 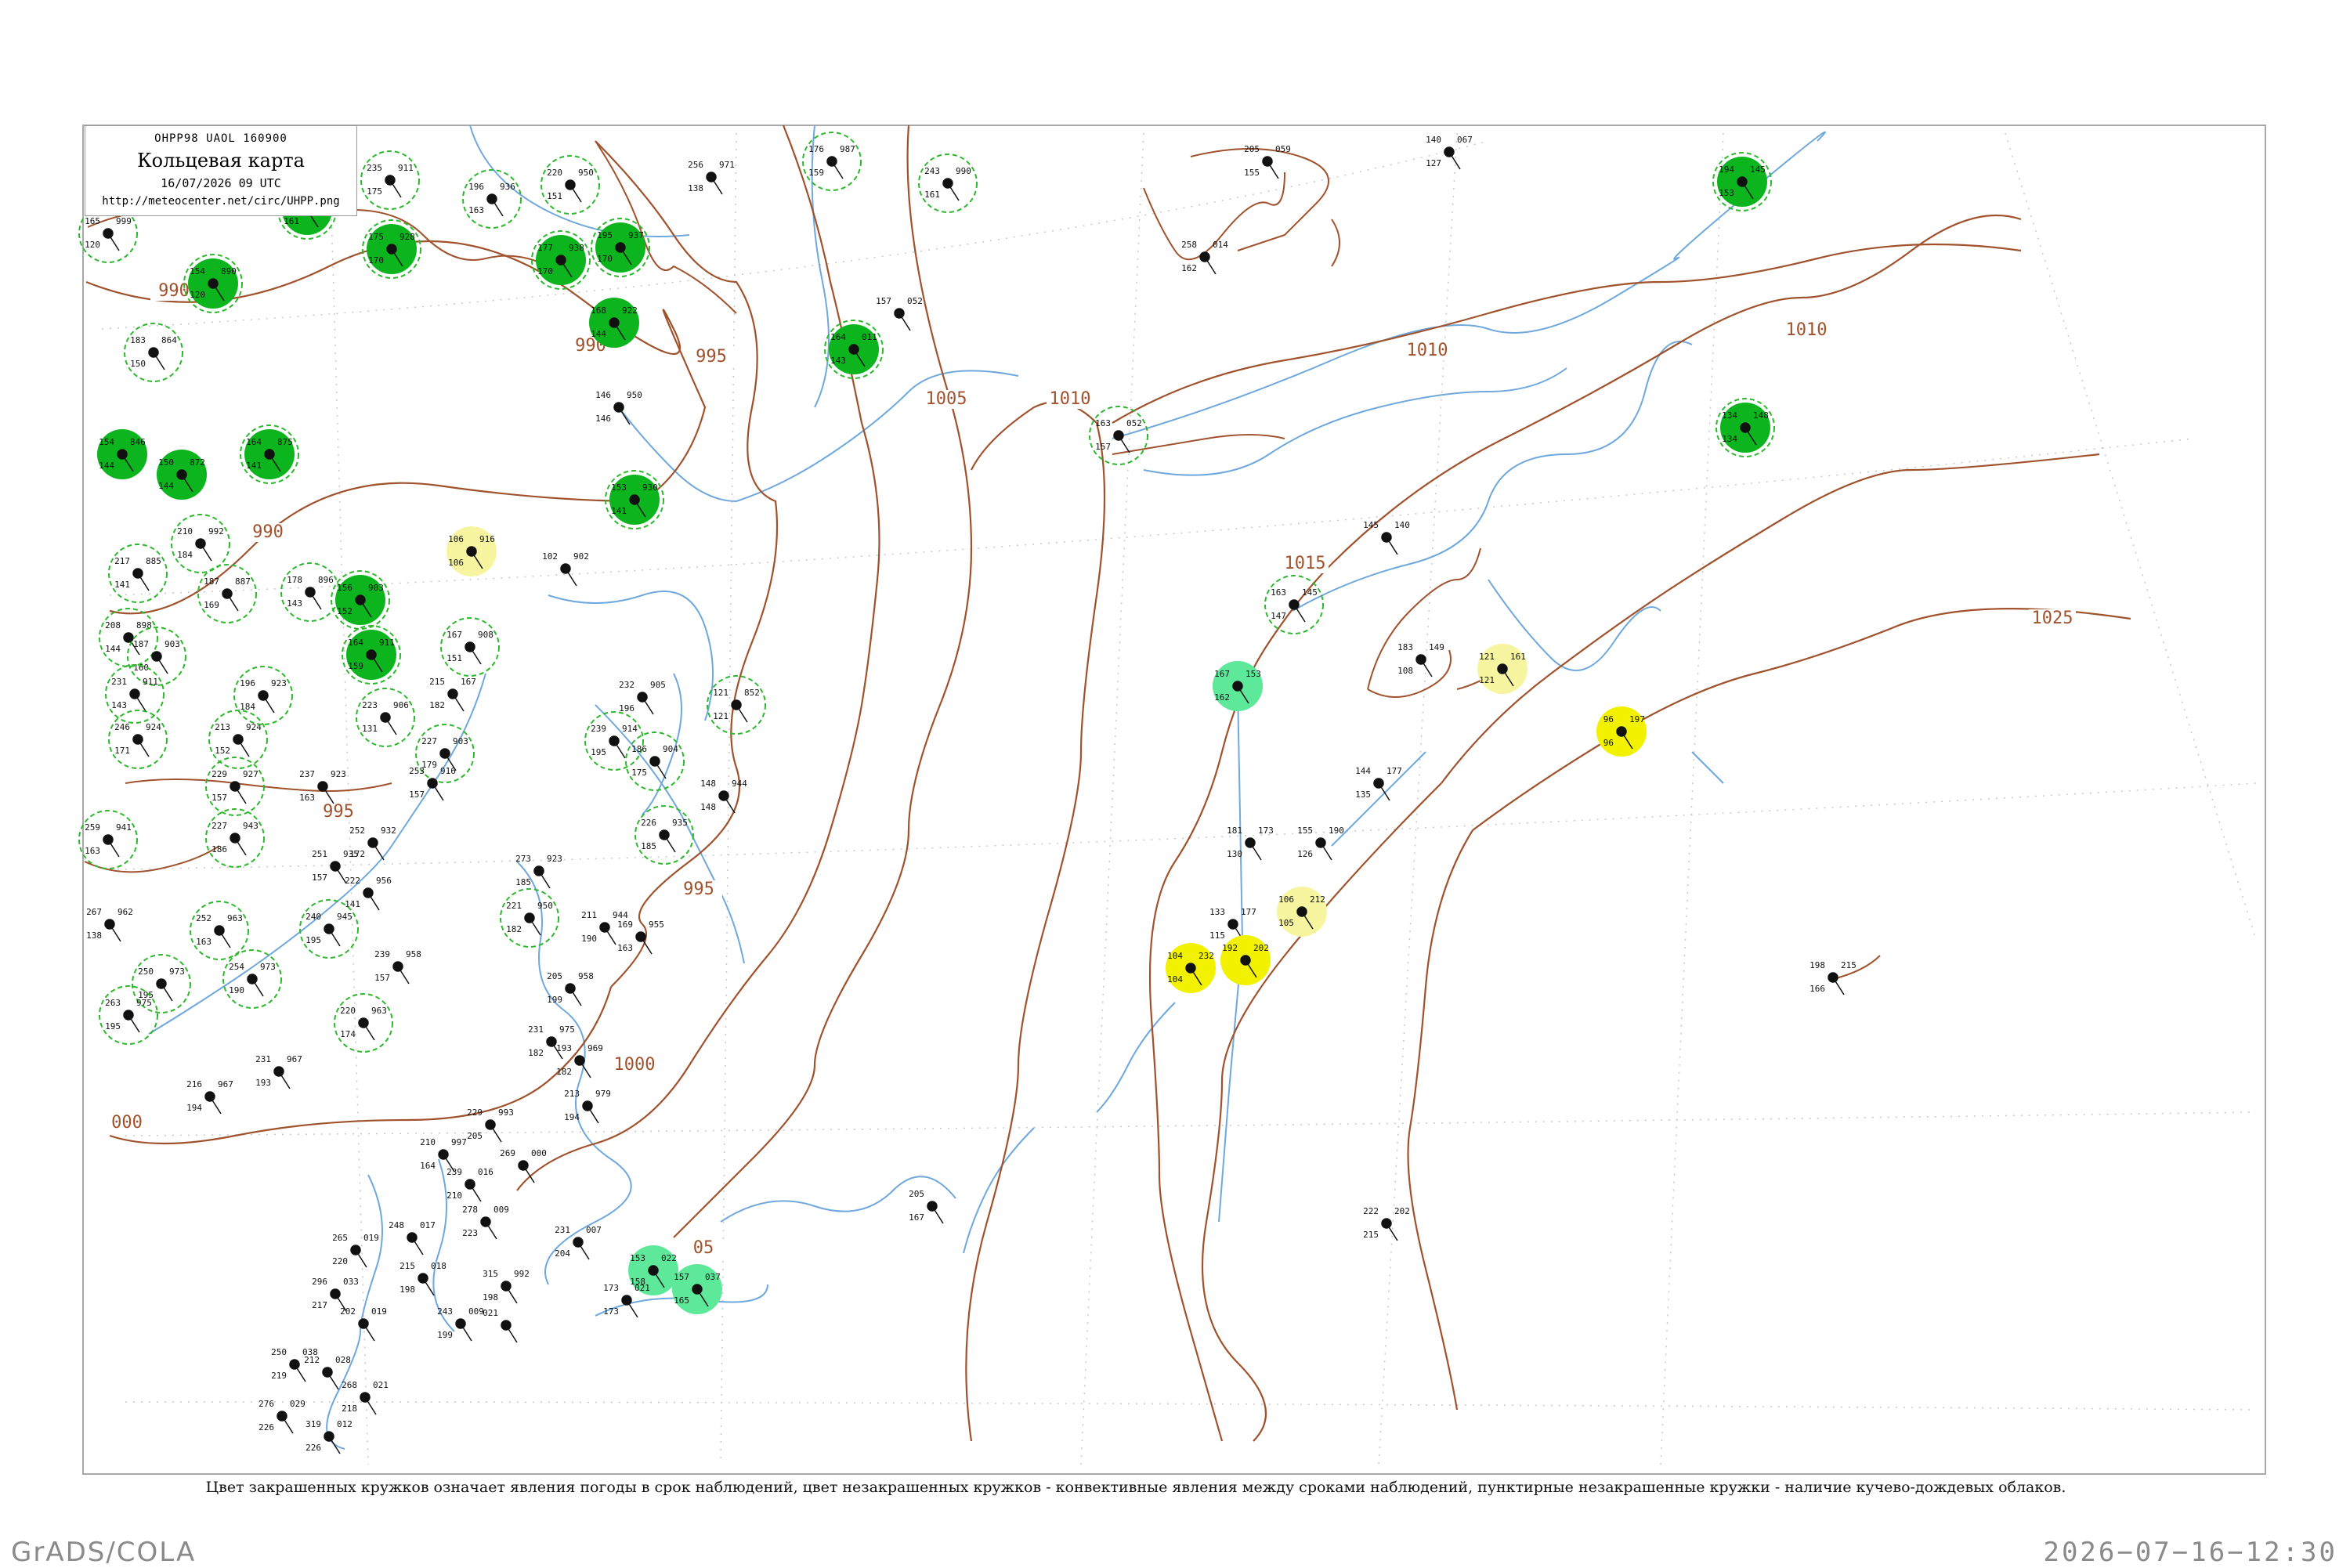 I want to click on station-temperature: 178, so click(x=294, y=580).